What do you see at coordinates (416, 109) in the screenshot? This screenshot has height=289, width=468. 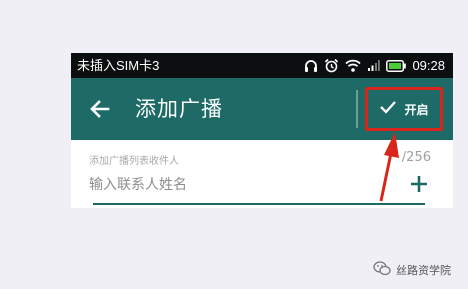 I see `enable-label: 开启` at bounding box center [416, 109].